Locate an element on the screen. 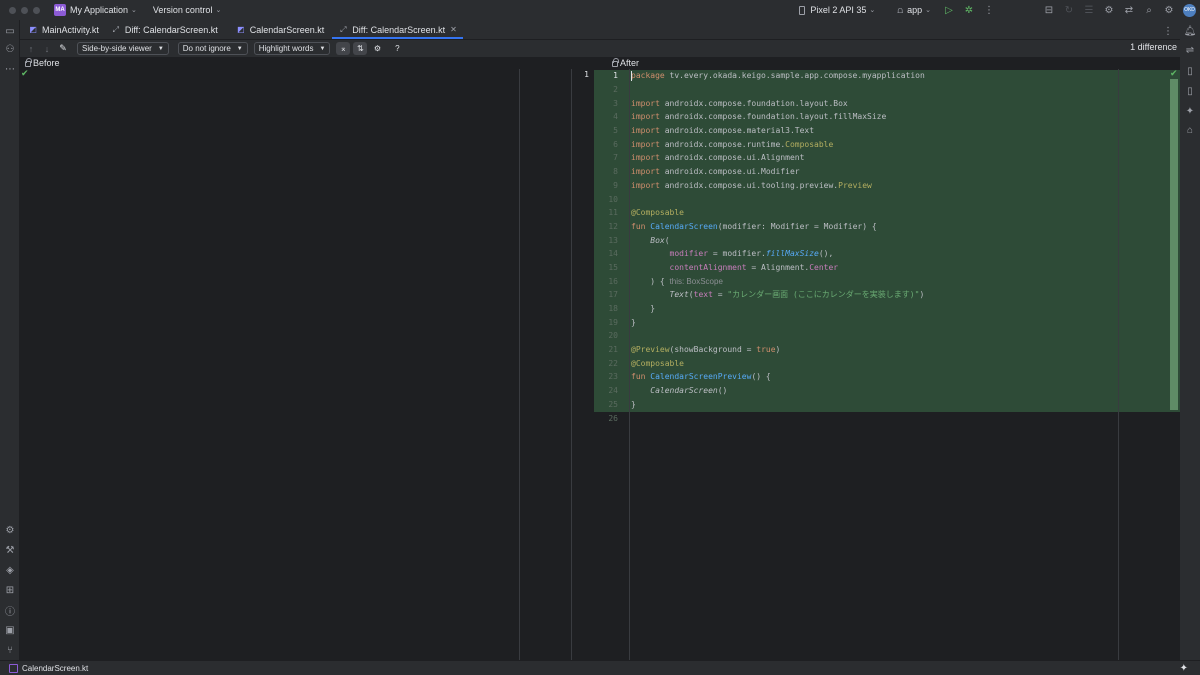  line-number: 12 is located at coordinates (613, 226).